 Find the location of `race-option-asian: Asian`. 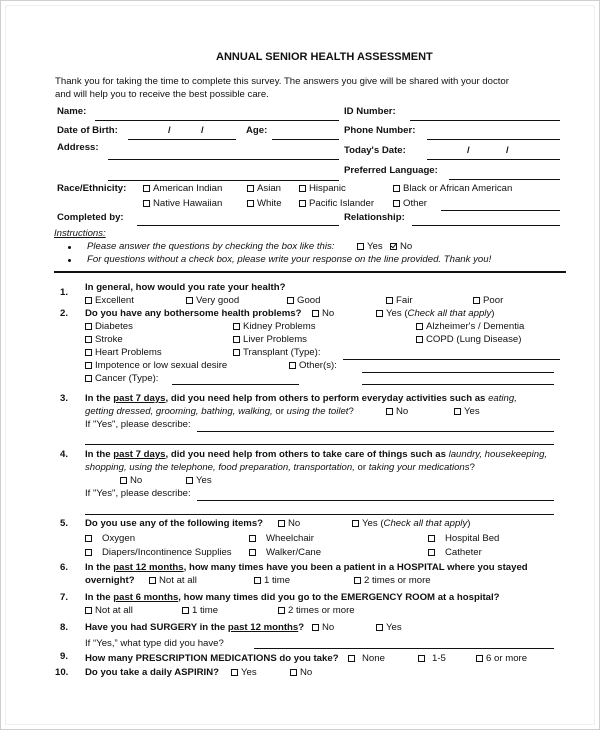

race-option-asian: Asian is located at coordinates (264, 189).